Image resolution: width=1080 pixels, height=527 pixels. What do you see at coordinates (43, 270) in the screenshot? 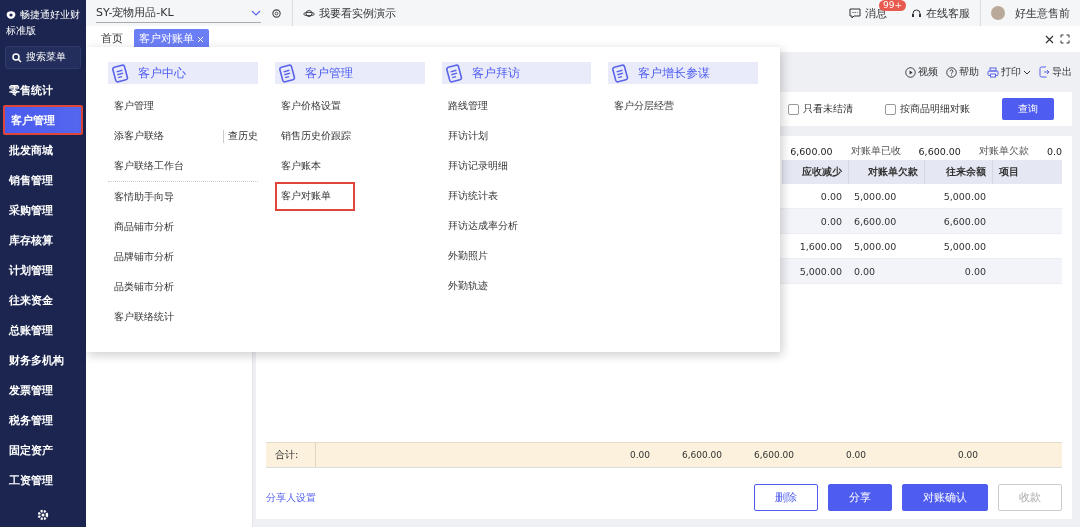
I see `sidebar-item: 计划管理` at bounding box center [43, 270].